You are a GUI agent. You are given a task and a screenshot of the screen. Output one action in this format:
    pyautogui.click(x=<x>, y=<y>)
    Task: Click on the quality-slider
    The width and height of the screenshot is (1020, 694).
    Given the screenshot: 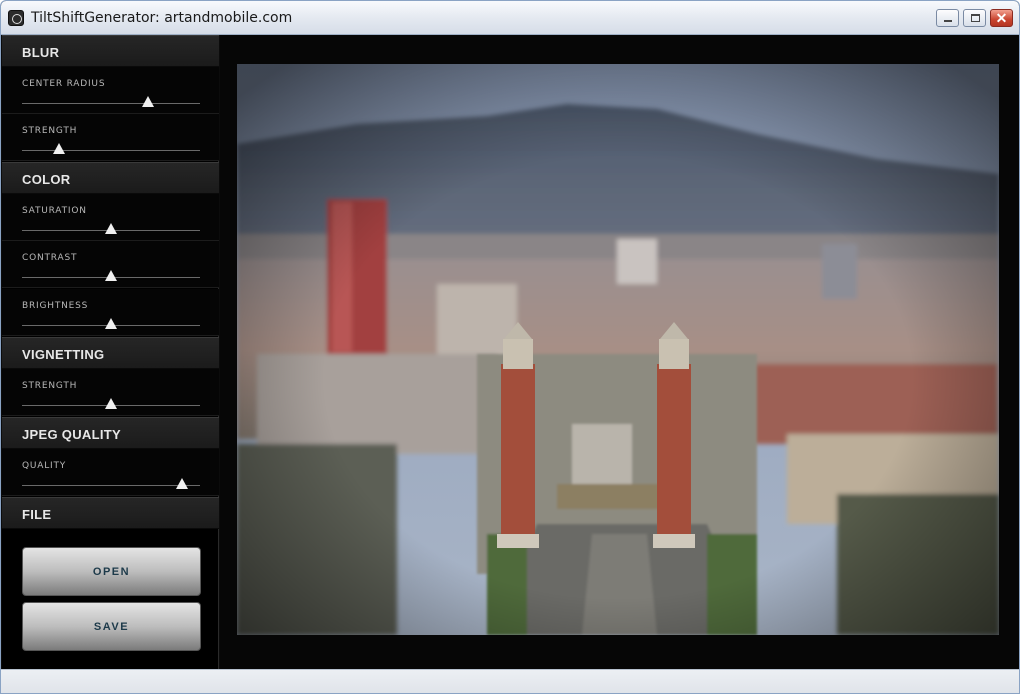 What is the action you would take?
    pyautogui.click(x=111, y=483)
    